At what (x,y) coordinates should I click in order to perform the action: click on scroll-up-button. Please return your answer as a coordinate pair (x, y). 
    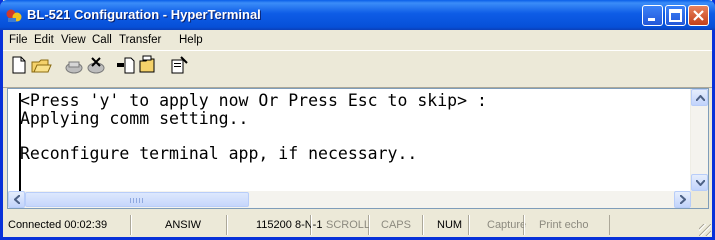
    Looking at the image, I should click on (699, 97).